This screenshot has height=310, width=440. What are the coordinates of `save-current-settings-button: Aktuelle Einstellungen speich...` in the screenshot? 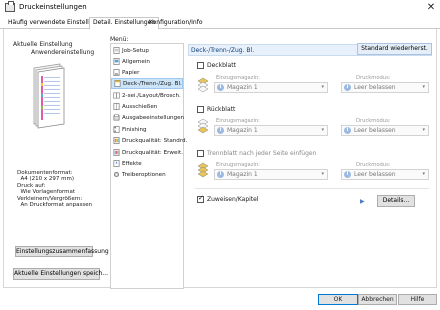 It's located at (60, 274).